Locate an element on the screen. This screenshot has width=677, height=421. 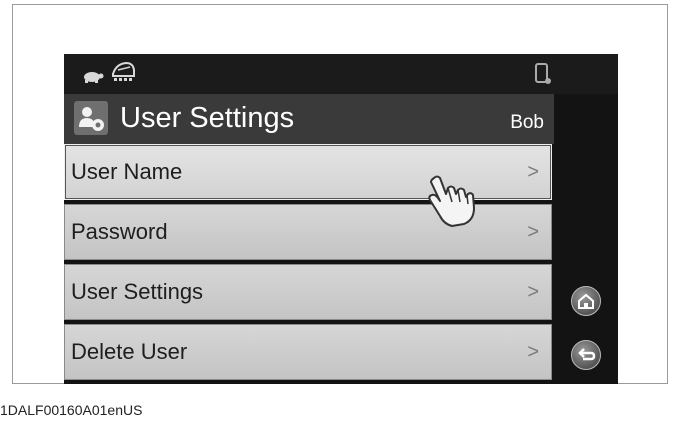
menu-item-label: Password is located at coordinates (119, 231).